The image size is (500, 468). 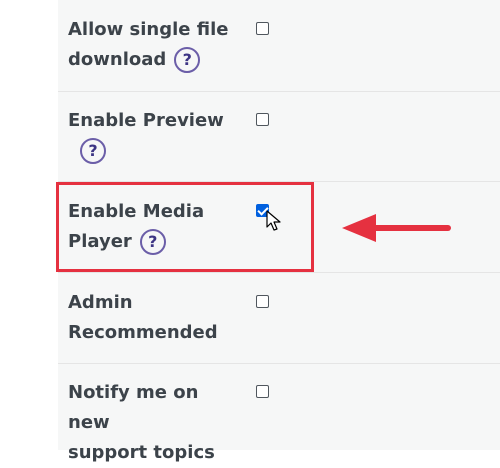 What do you see at coordinates (153, 136) in the screenshot?
I see `setting-label-enable-preview: Enable Preview ?` at bounding box center [153, 136].